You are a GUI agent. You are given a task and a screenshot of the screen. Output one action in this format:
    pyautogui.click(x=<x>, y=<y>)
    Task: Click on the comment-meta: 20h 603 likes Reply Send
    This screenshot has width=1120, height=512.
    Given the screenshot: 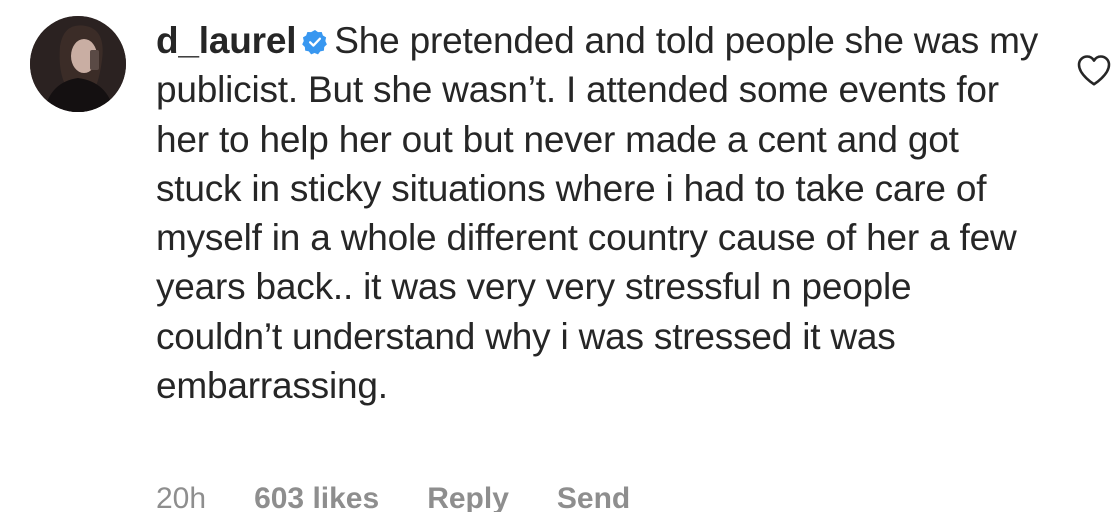 What is the action you would take?
    pyautogui.click(x=417, y=497)
    